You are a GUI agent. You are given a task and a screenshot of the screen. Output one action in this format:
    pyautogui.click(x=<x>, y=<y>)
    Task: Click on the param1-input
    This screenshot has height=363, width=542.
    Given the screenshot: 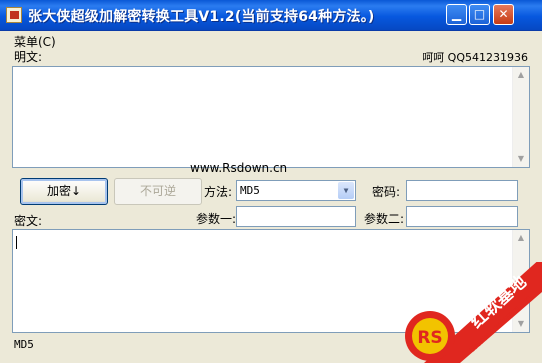 What is the action you would take?
    pyautogui.click(x=296, y=216)
    